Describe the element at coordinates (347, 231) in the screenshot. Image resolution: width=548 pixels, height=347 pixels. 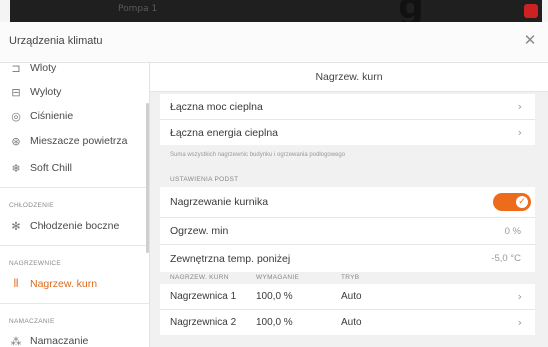
I see `min-heating-row: Ogrzew. min 0 %` at that location.